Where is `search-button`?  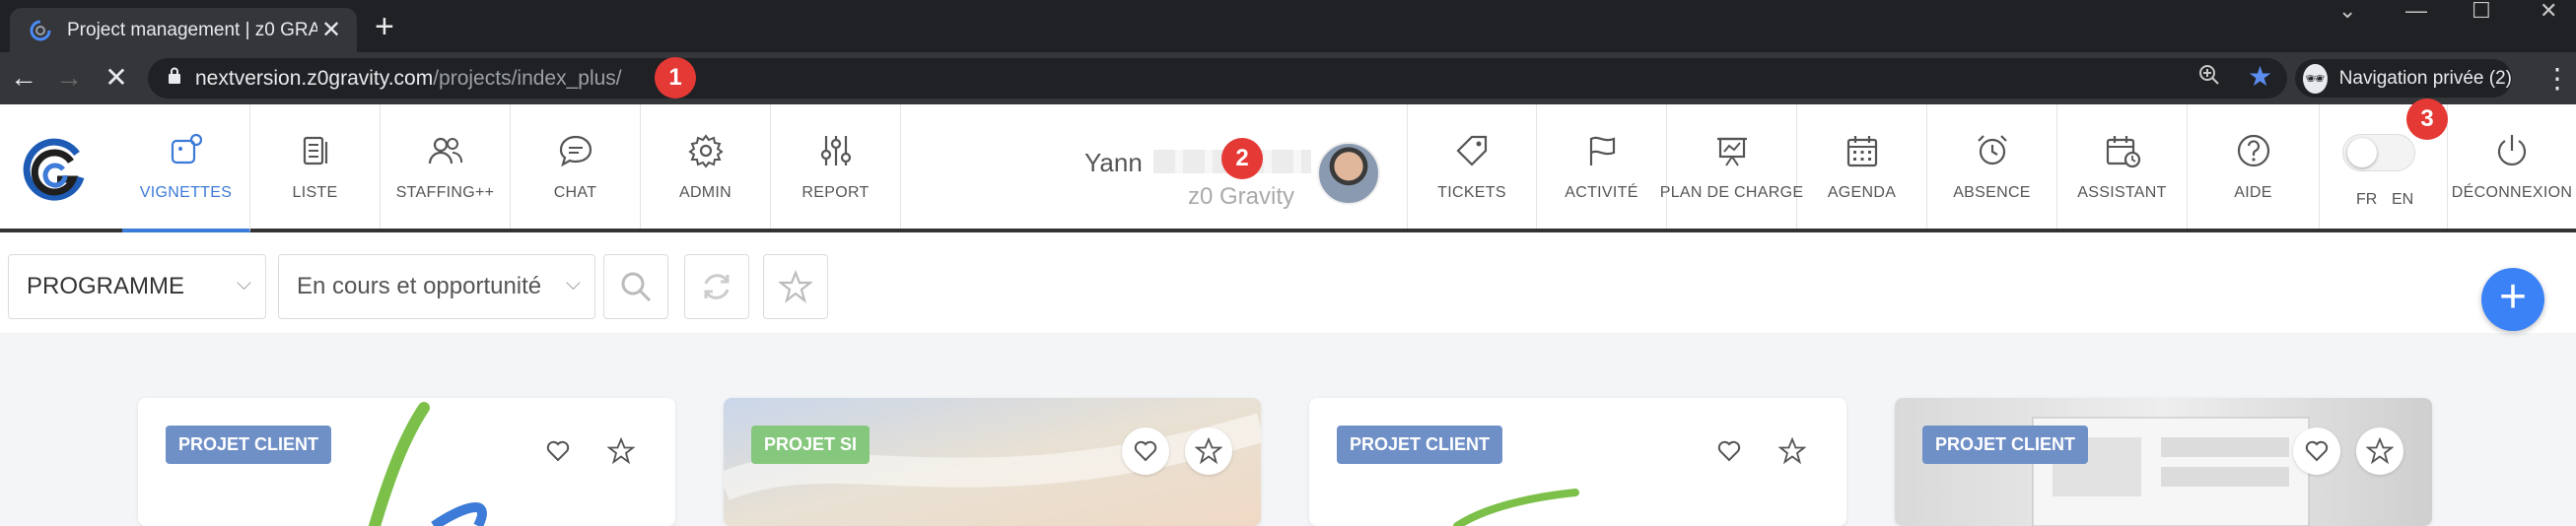
search-button is located at coordinates (636, 286).